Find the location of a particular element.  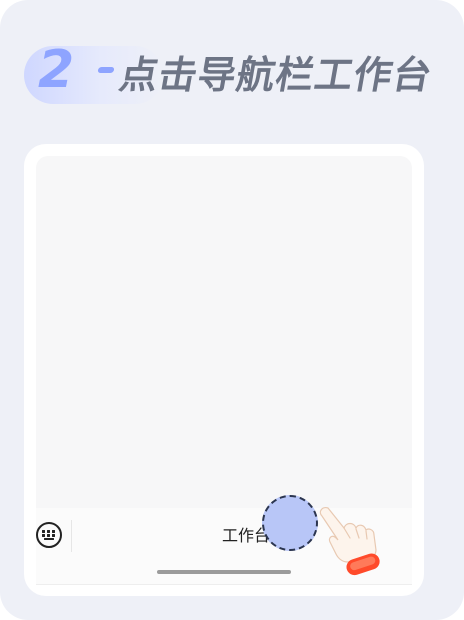

step-dash-icon is located at coordinates (106, 70).